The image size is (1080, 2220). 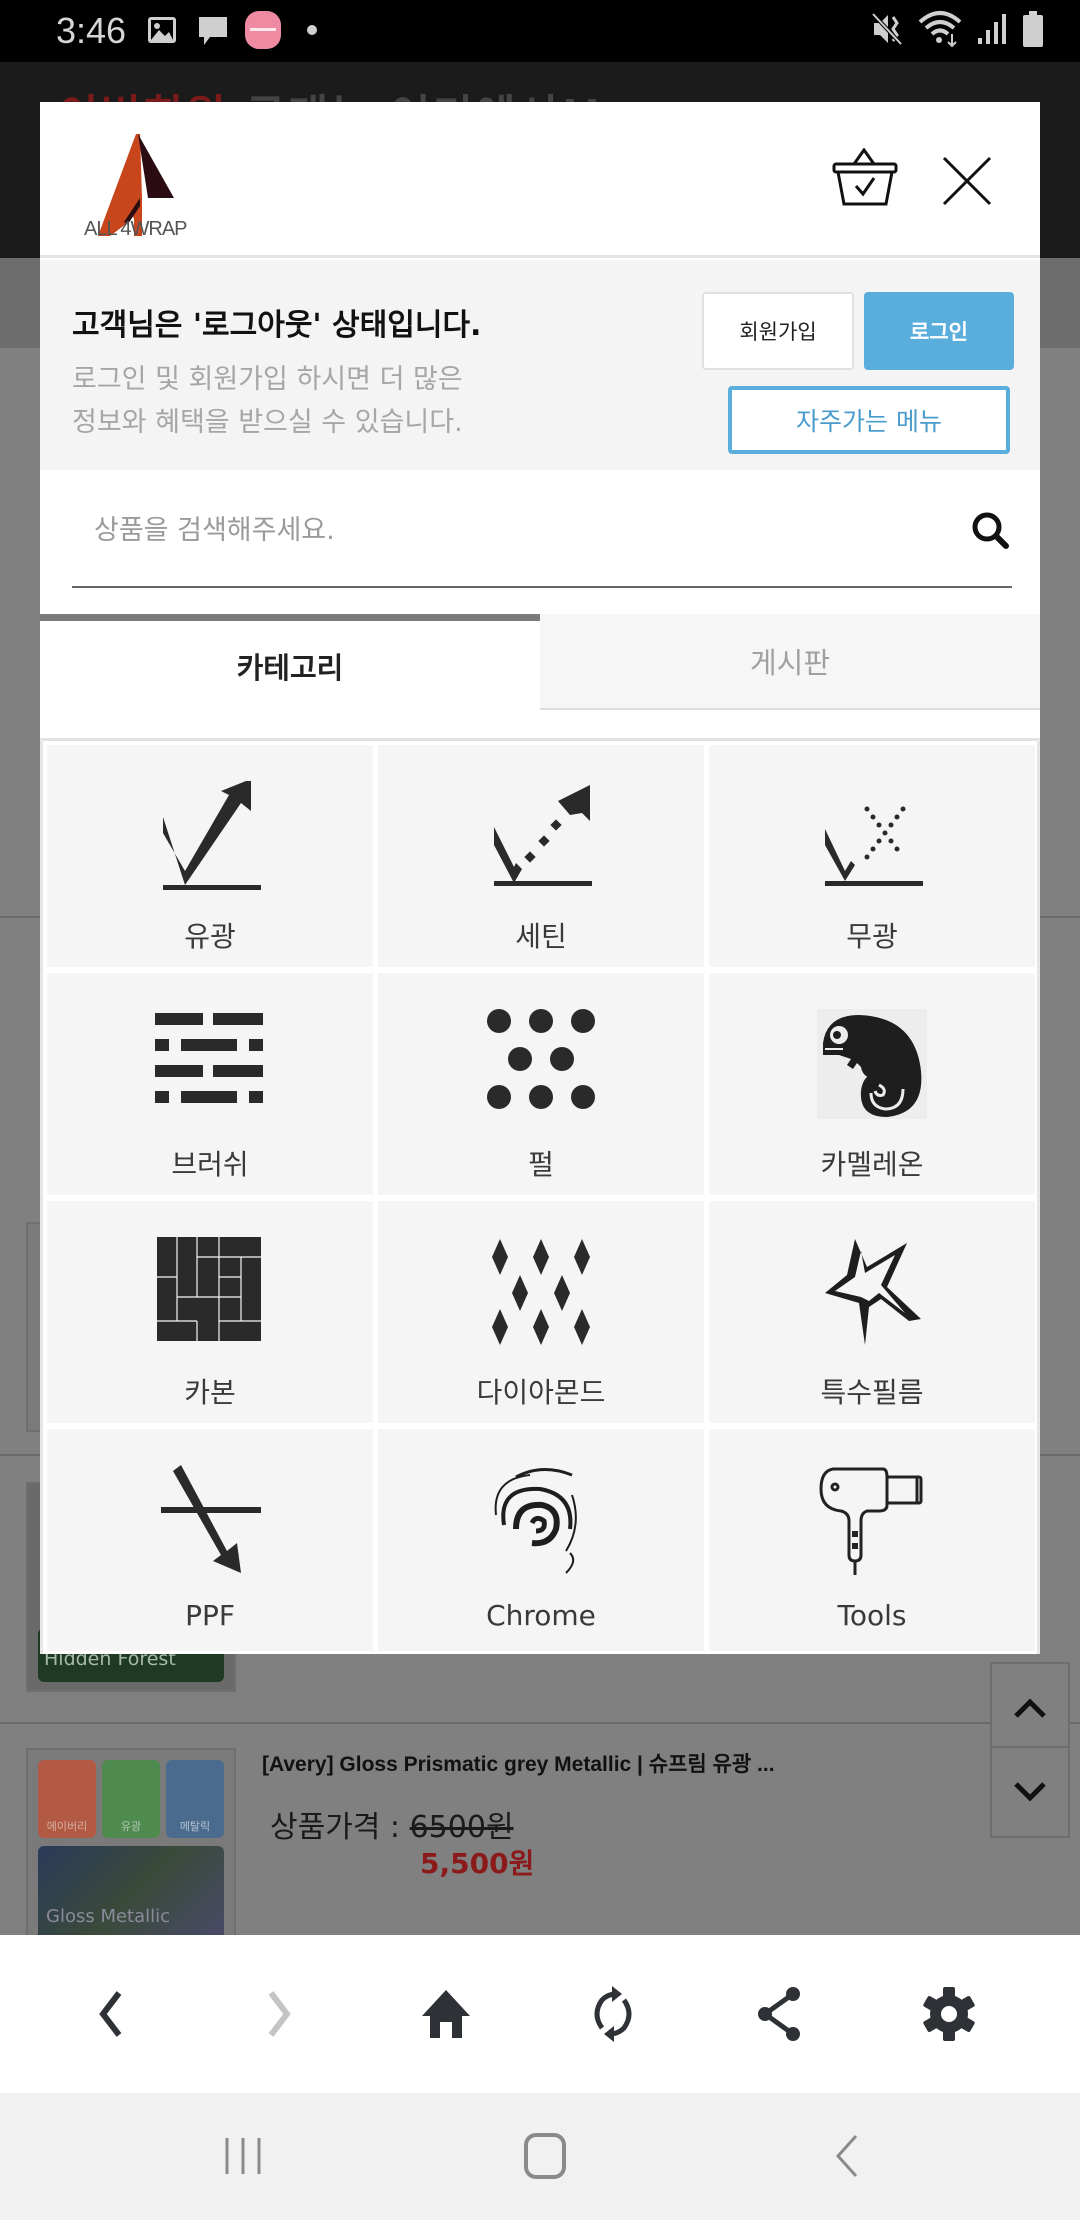 What do you see at coordinates (195, 1799) in the screenshot?
I see `thumbnail-badge: 메탈릭` at bounding box center [195, 1799].